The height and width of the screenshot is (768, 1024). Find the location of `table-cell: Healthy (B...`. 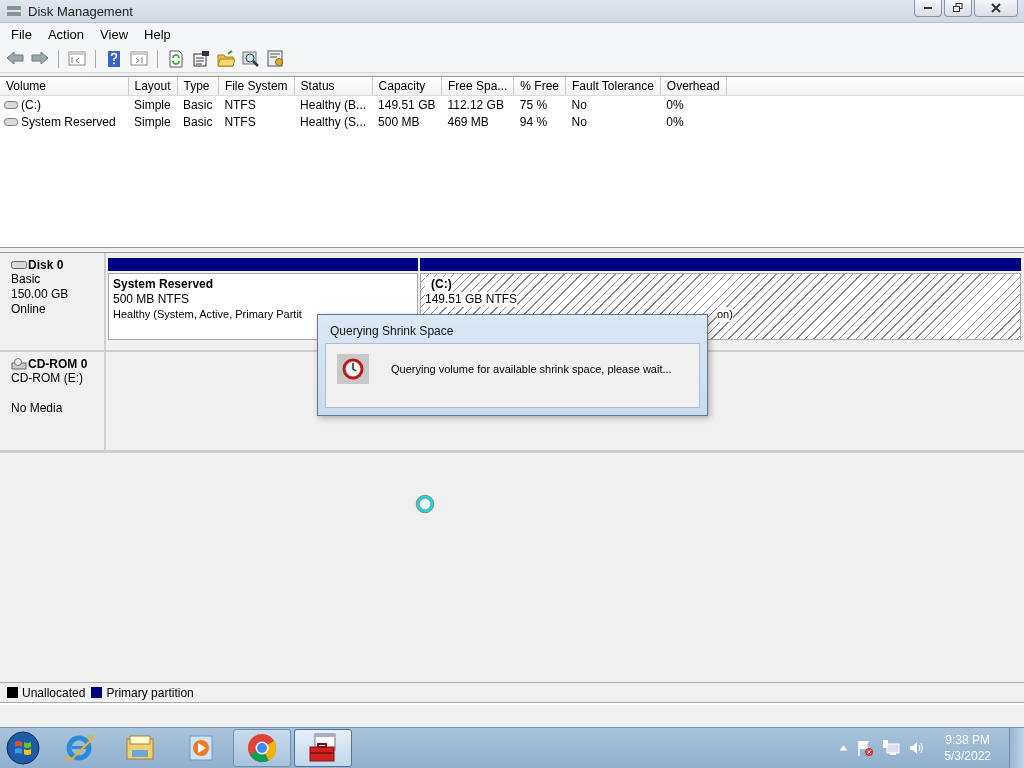

table-cell: Healthy (B... is located at coordinates (333, 104).